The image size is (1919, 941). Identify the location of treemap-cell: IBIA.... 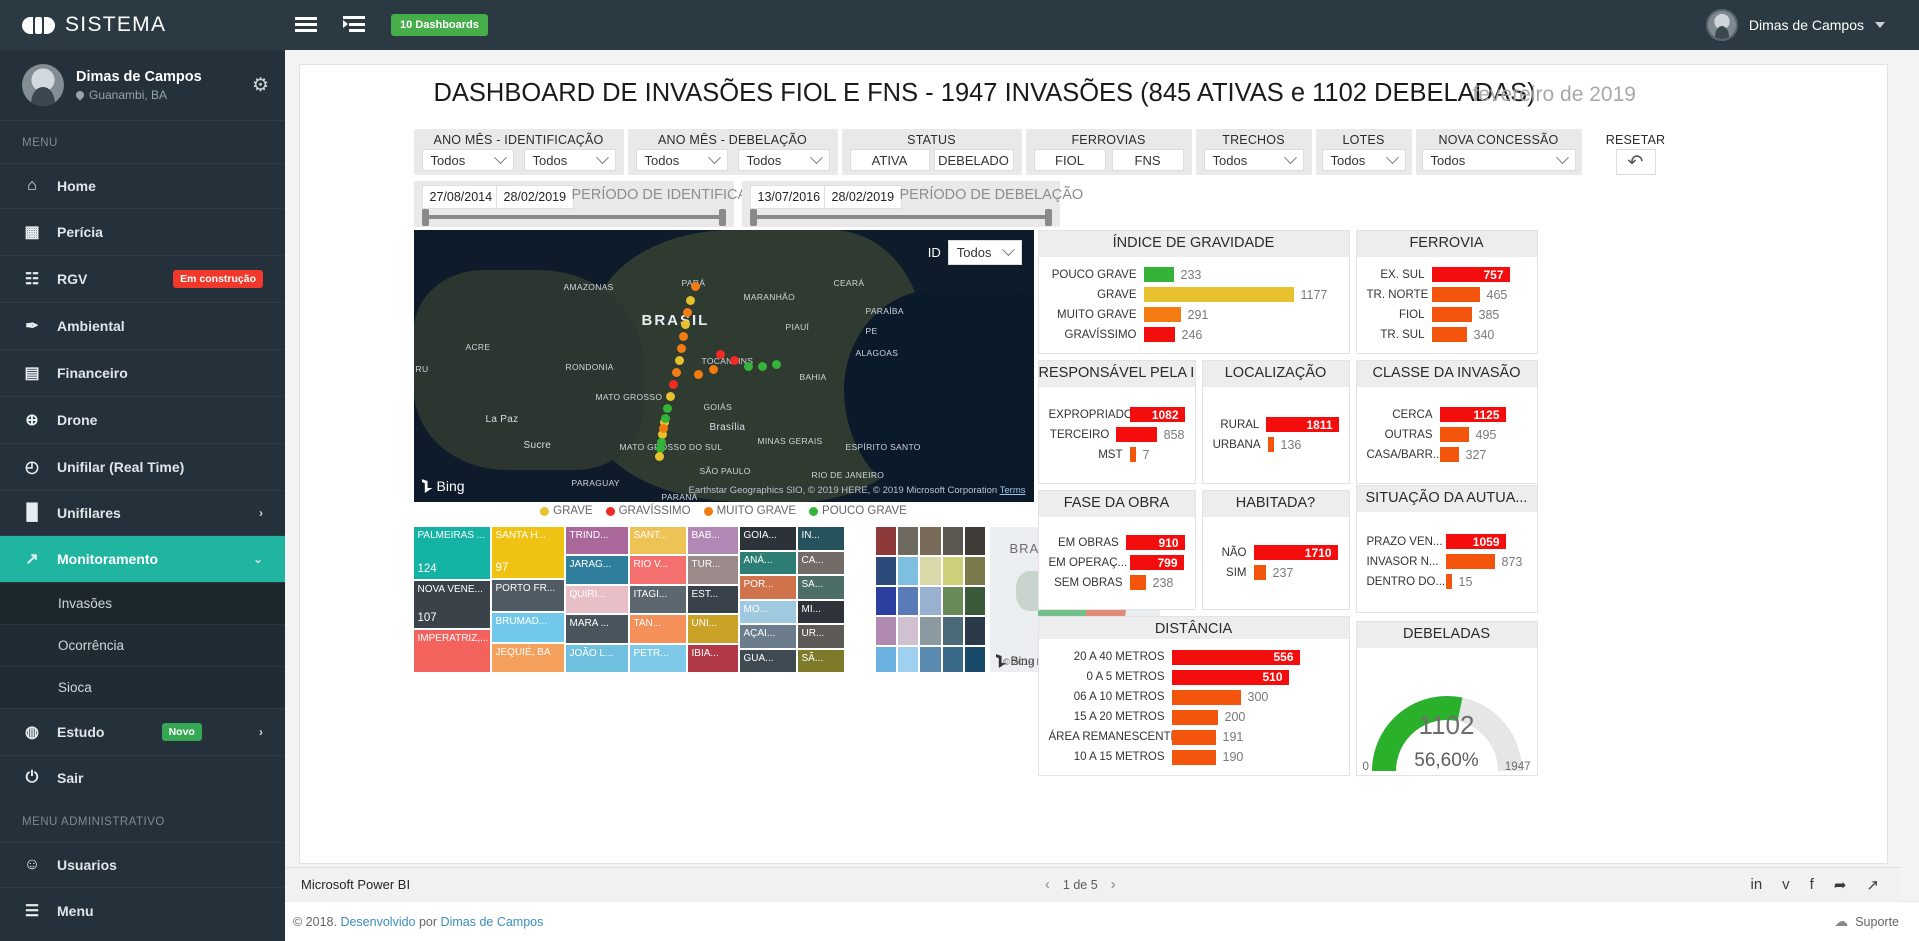
(712, 658).